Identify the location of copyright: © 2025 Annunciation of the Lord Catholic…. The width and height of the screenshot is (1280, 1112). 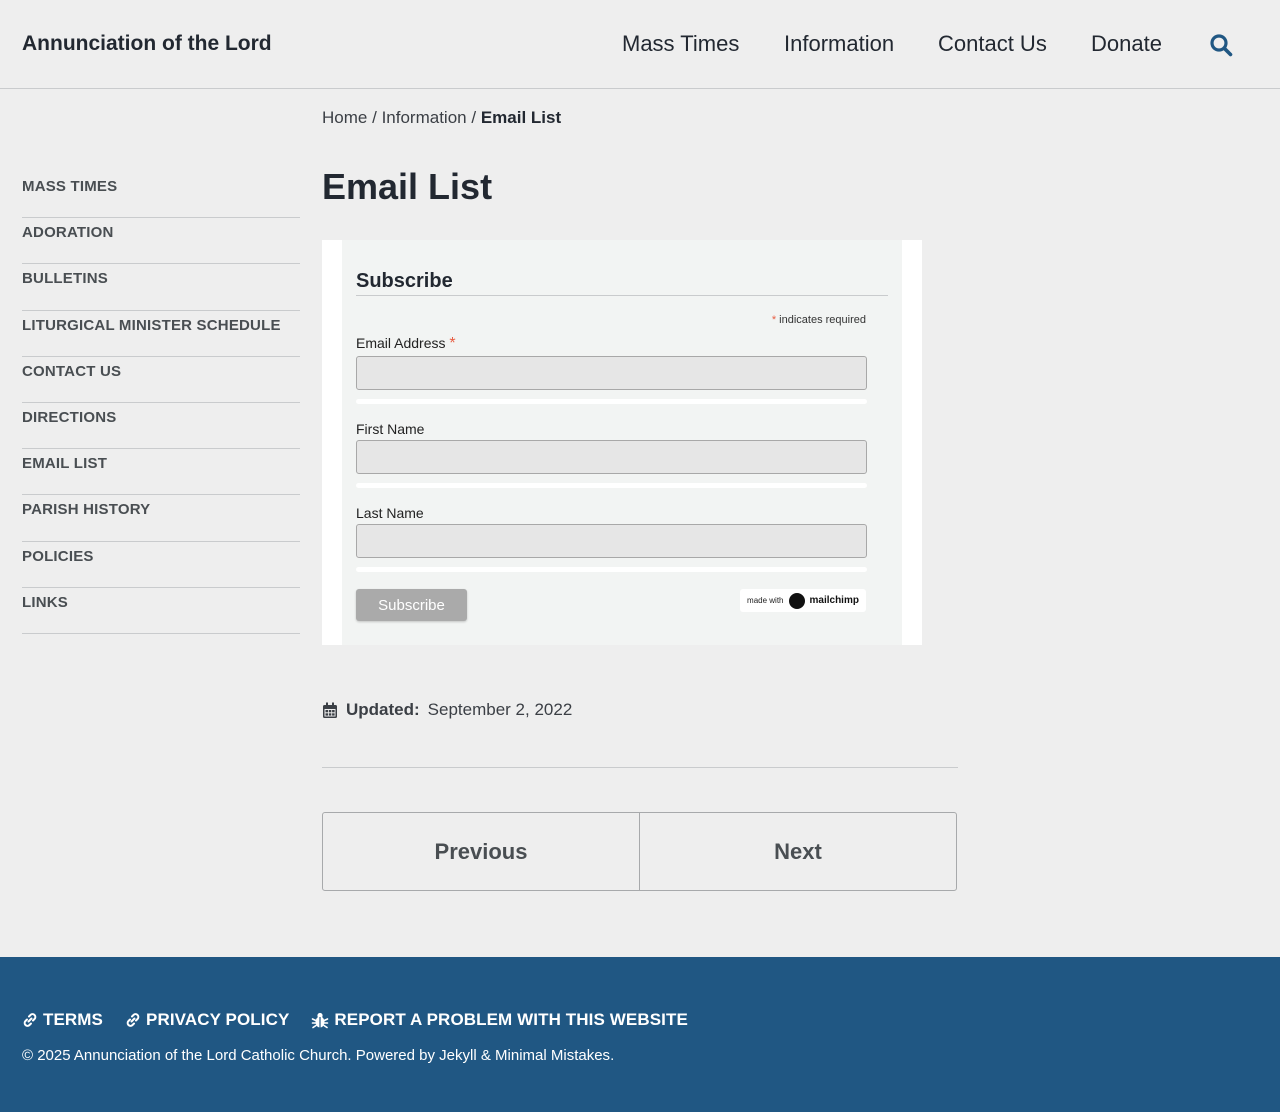
(318, 1055).